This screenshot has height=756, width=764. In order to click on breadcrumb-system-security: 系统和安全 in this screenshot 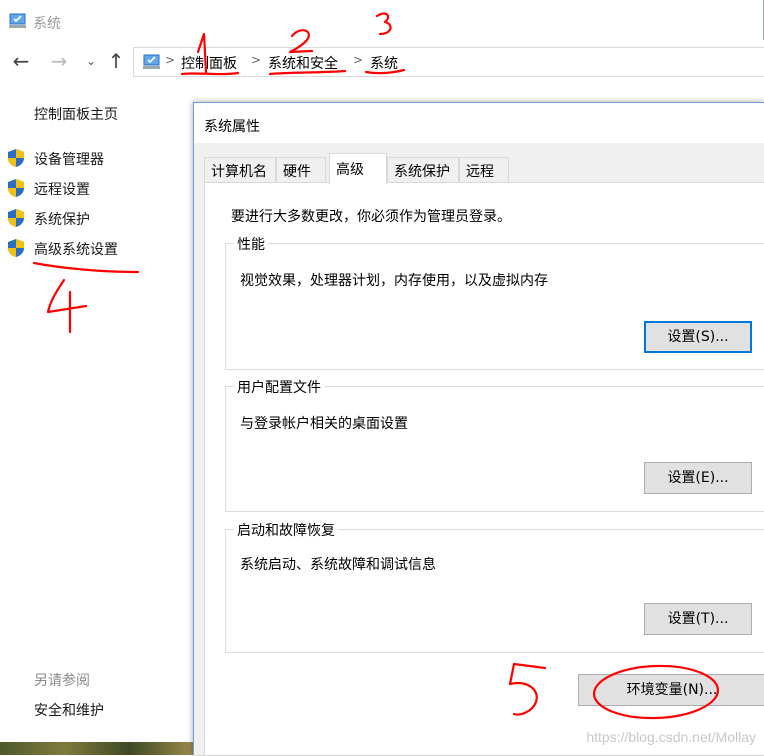, I will do `click(303, 63)`.